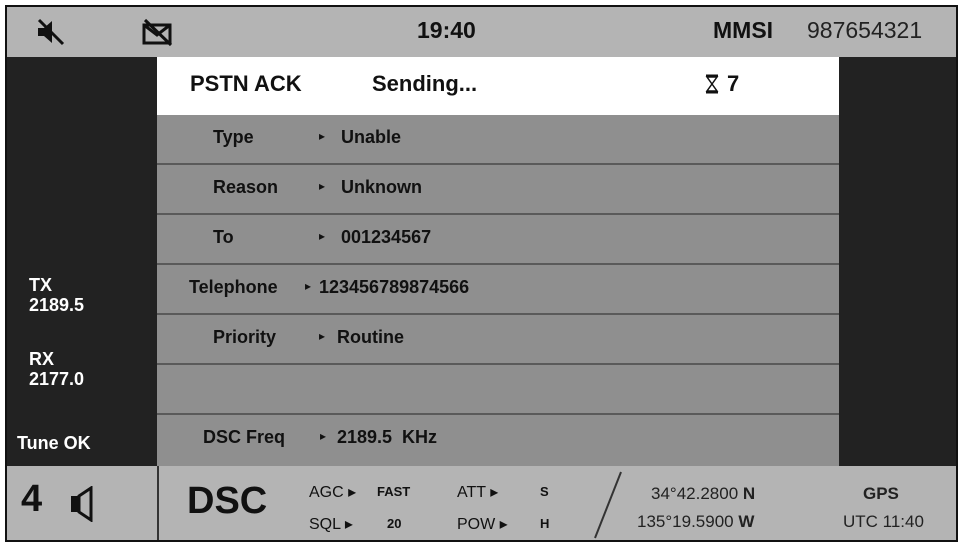  Describe the element at coordinates (498, 390) in the screenshot. I see `row-empty` at that location.